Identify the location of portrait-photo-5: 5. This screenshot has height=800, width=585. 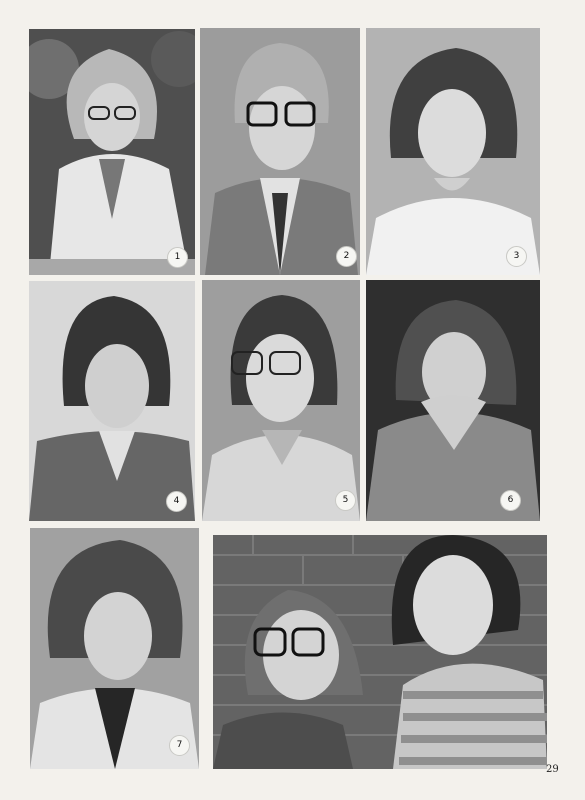
(281, 400).